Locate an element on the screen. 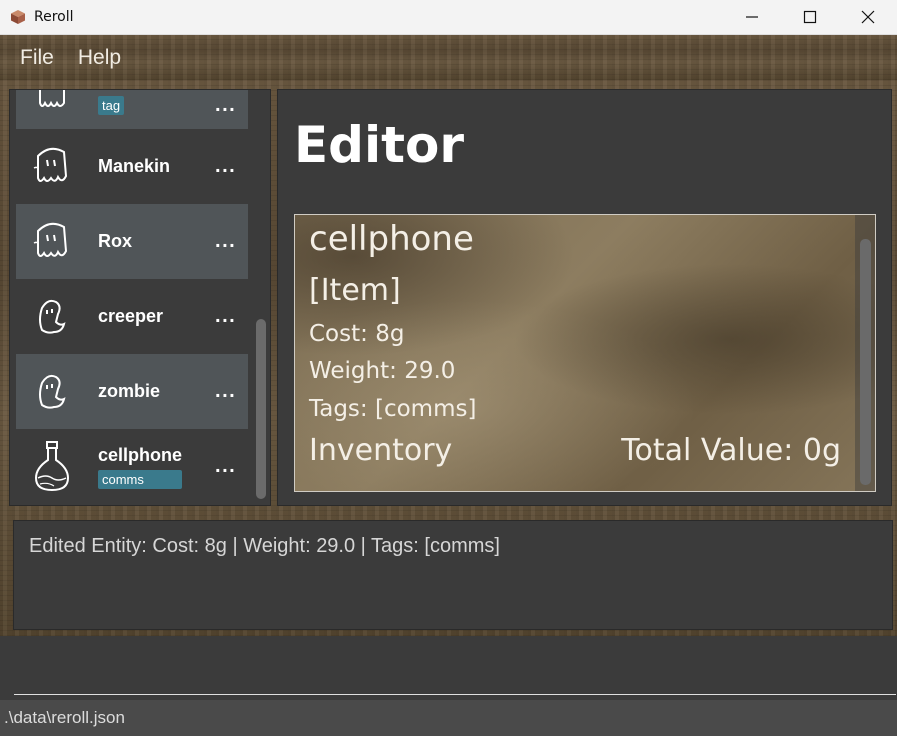 The height and width of the screenshot is (736, 897). card-tags: Tags: [comms] is located at coordinates (393, 409).